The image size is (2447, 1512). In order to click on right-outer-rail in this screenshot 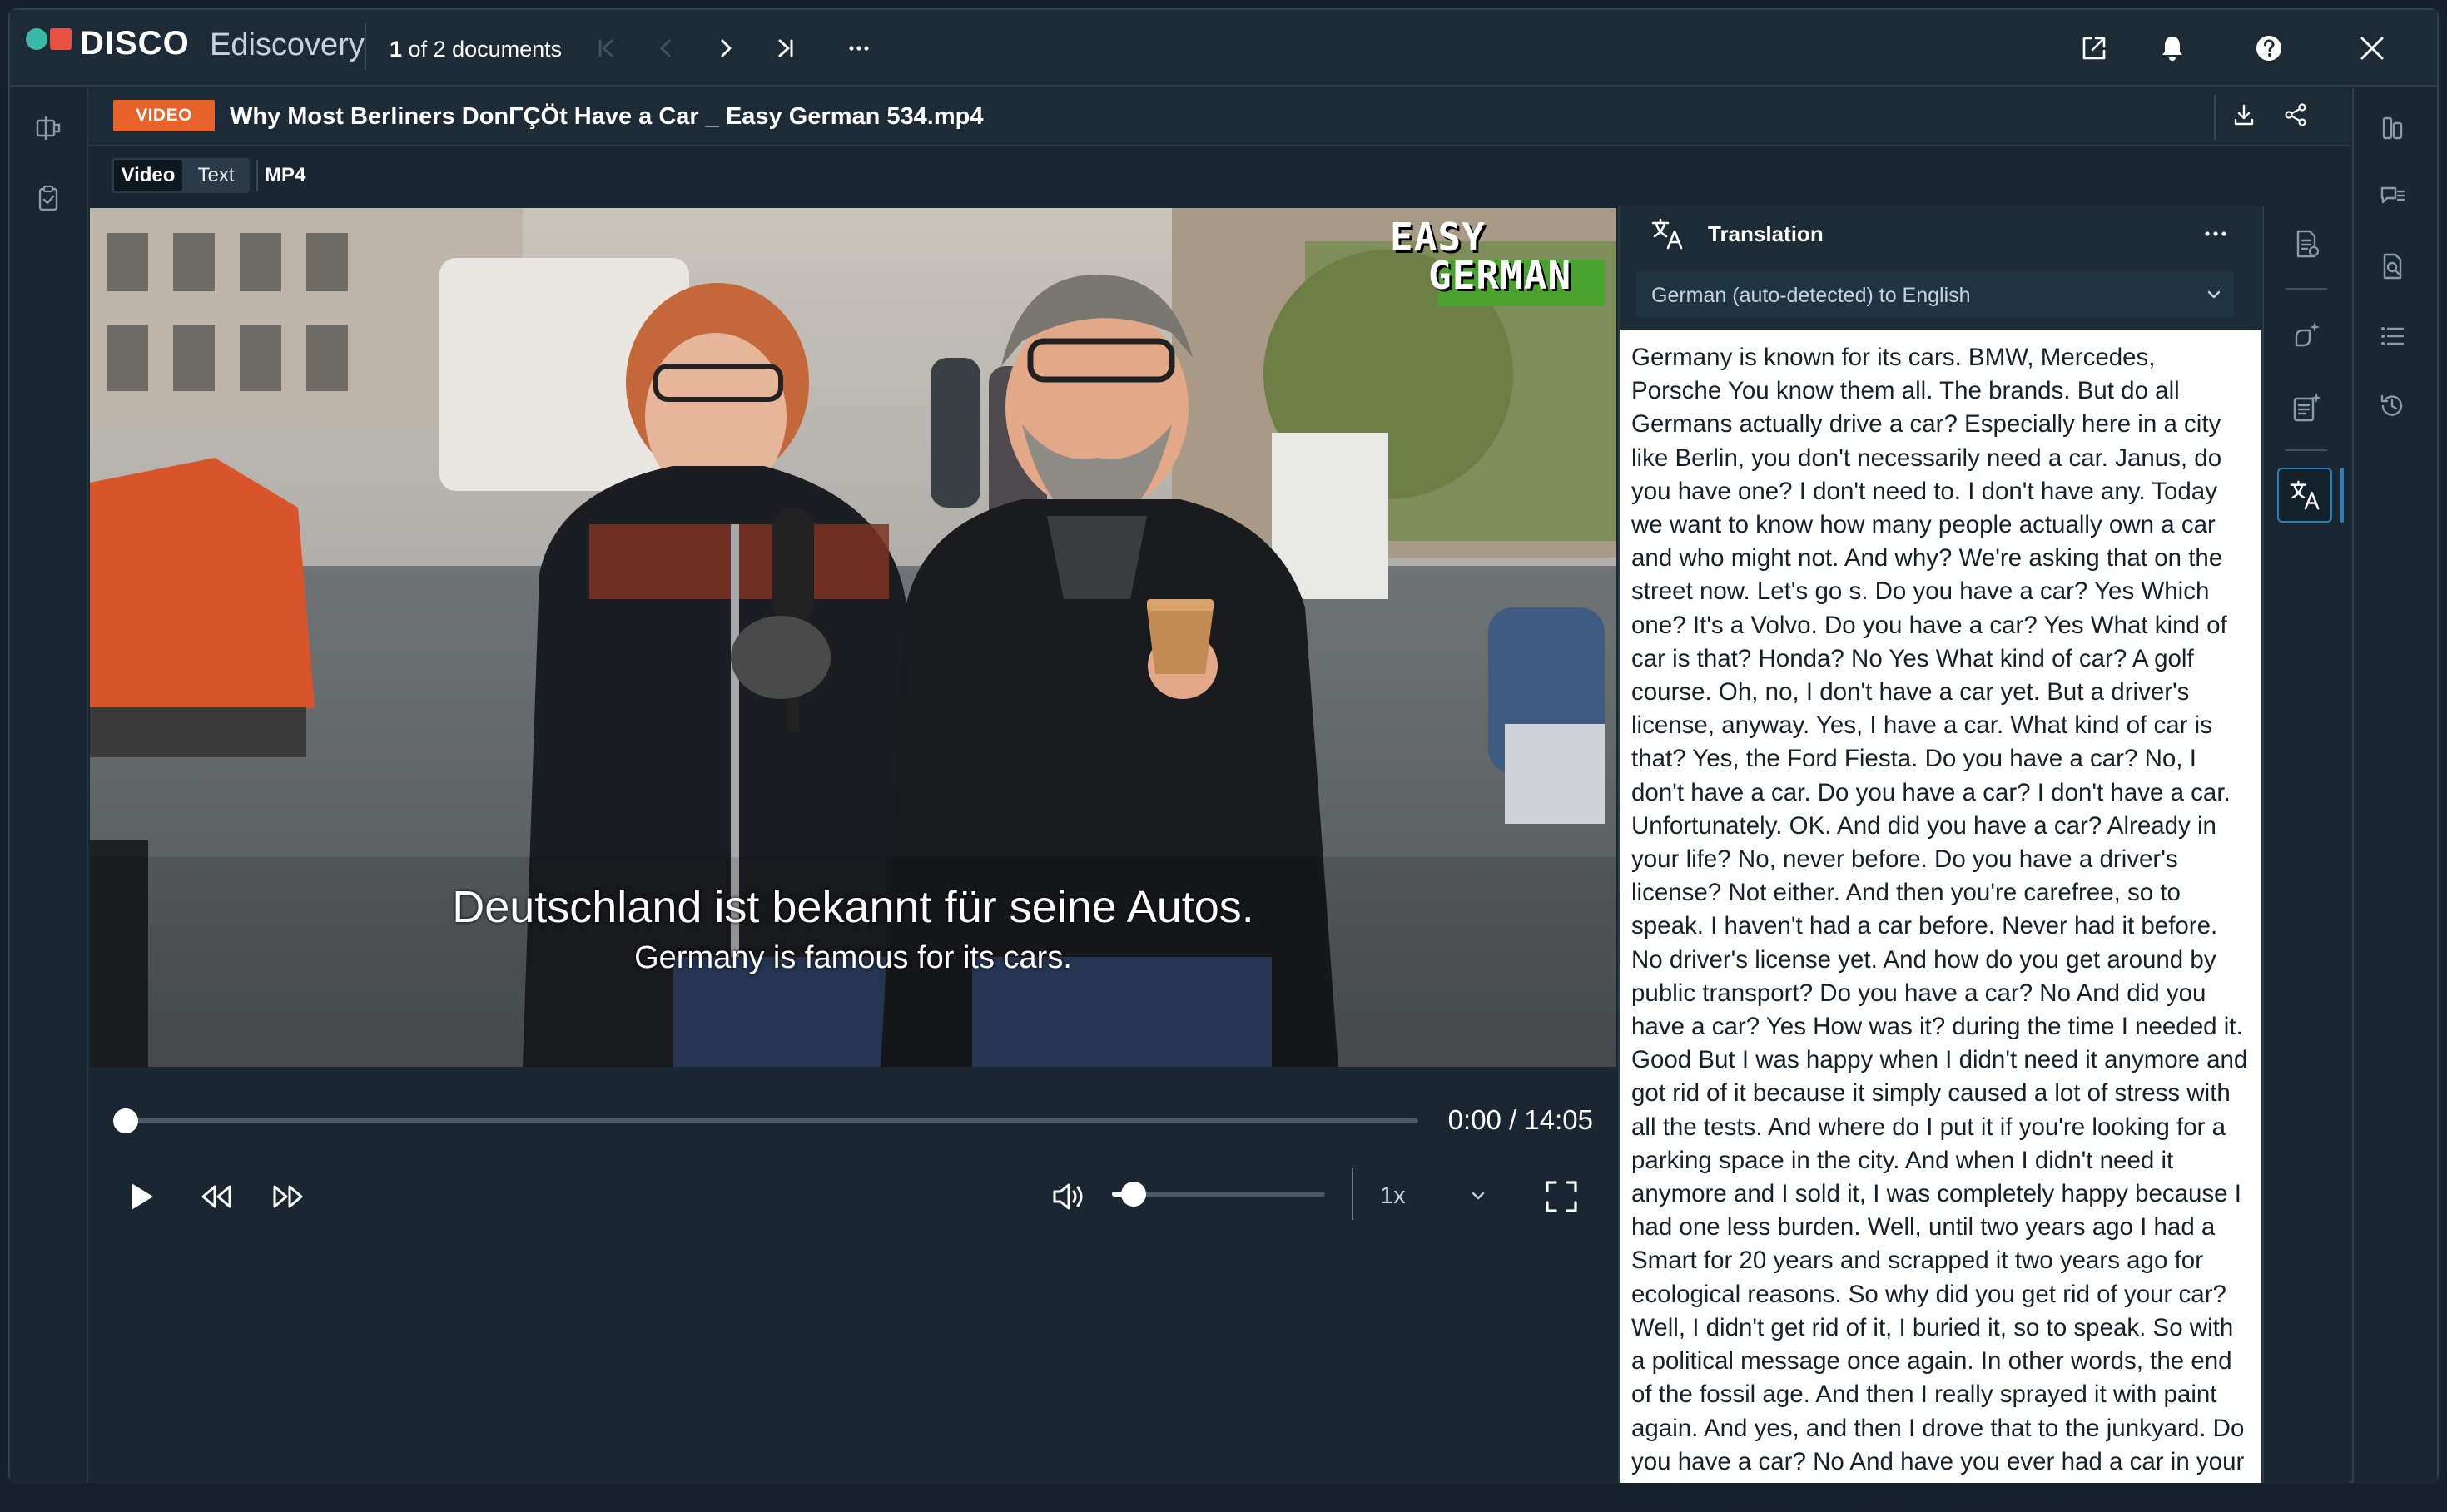, I will do `click(2394, 785)`.